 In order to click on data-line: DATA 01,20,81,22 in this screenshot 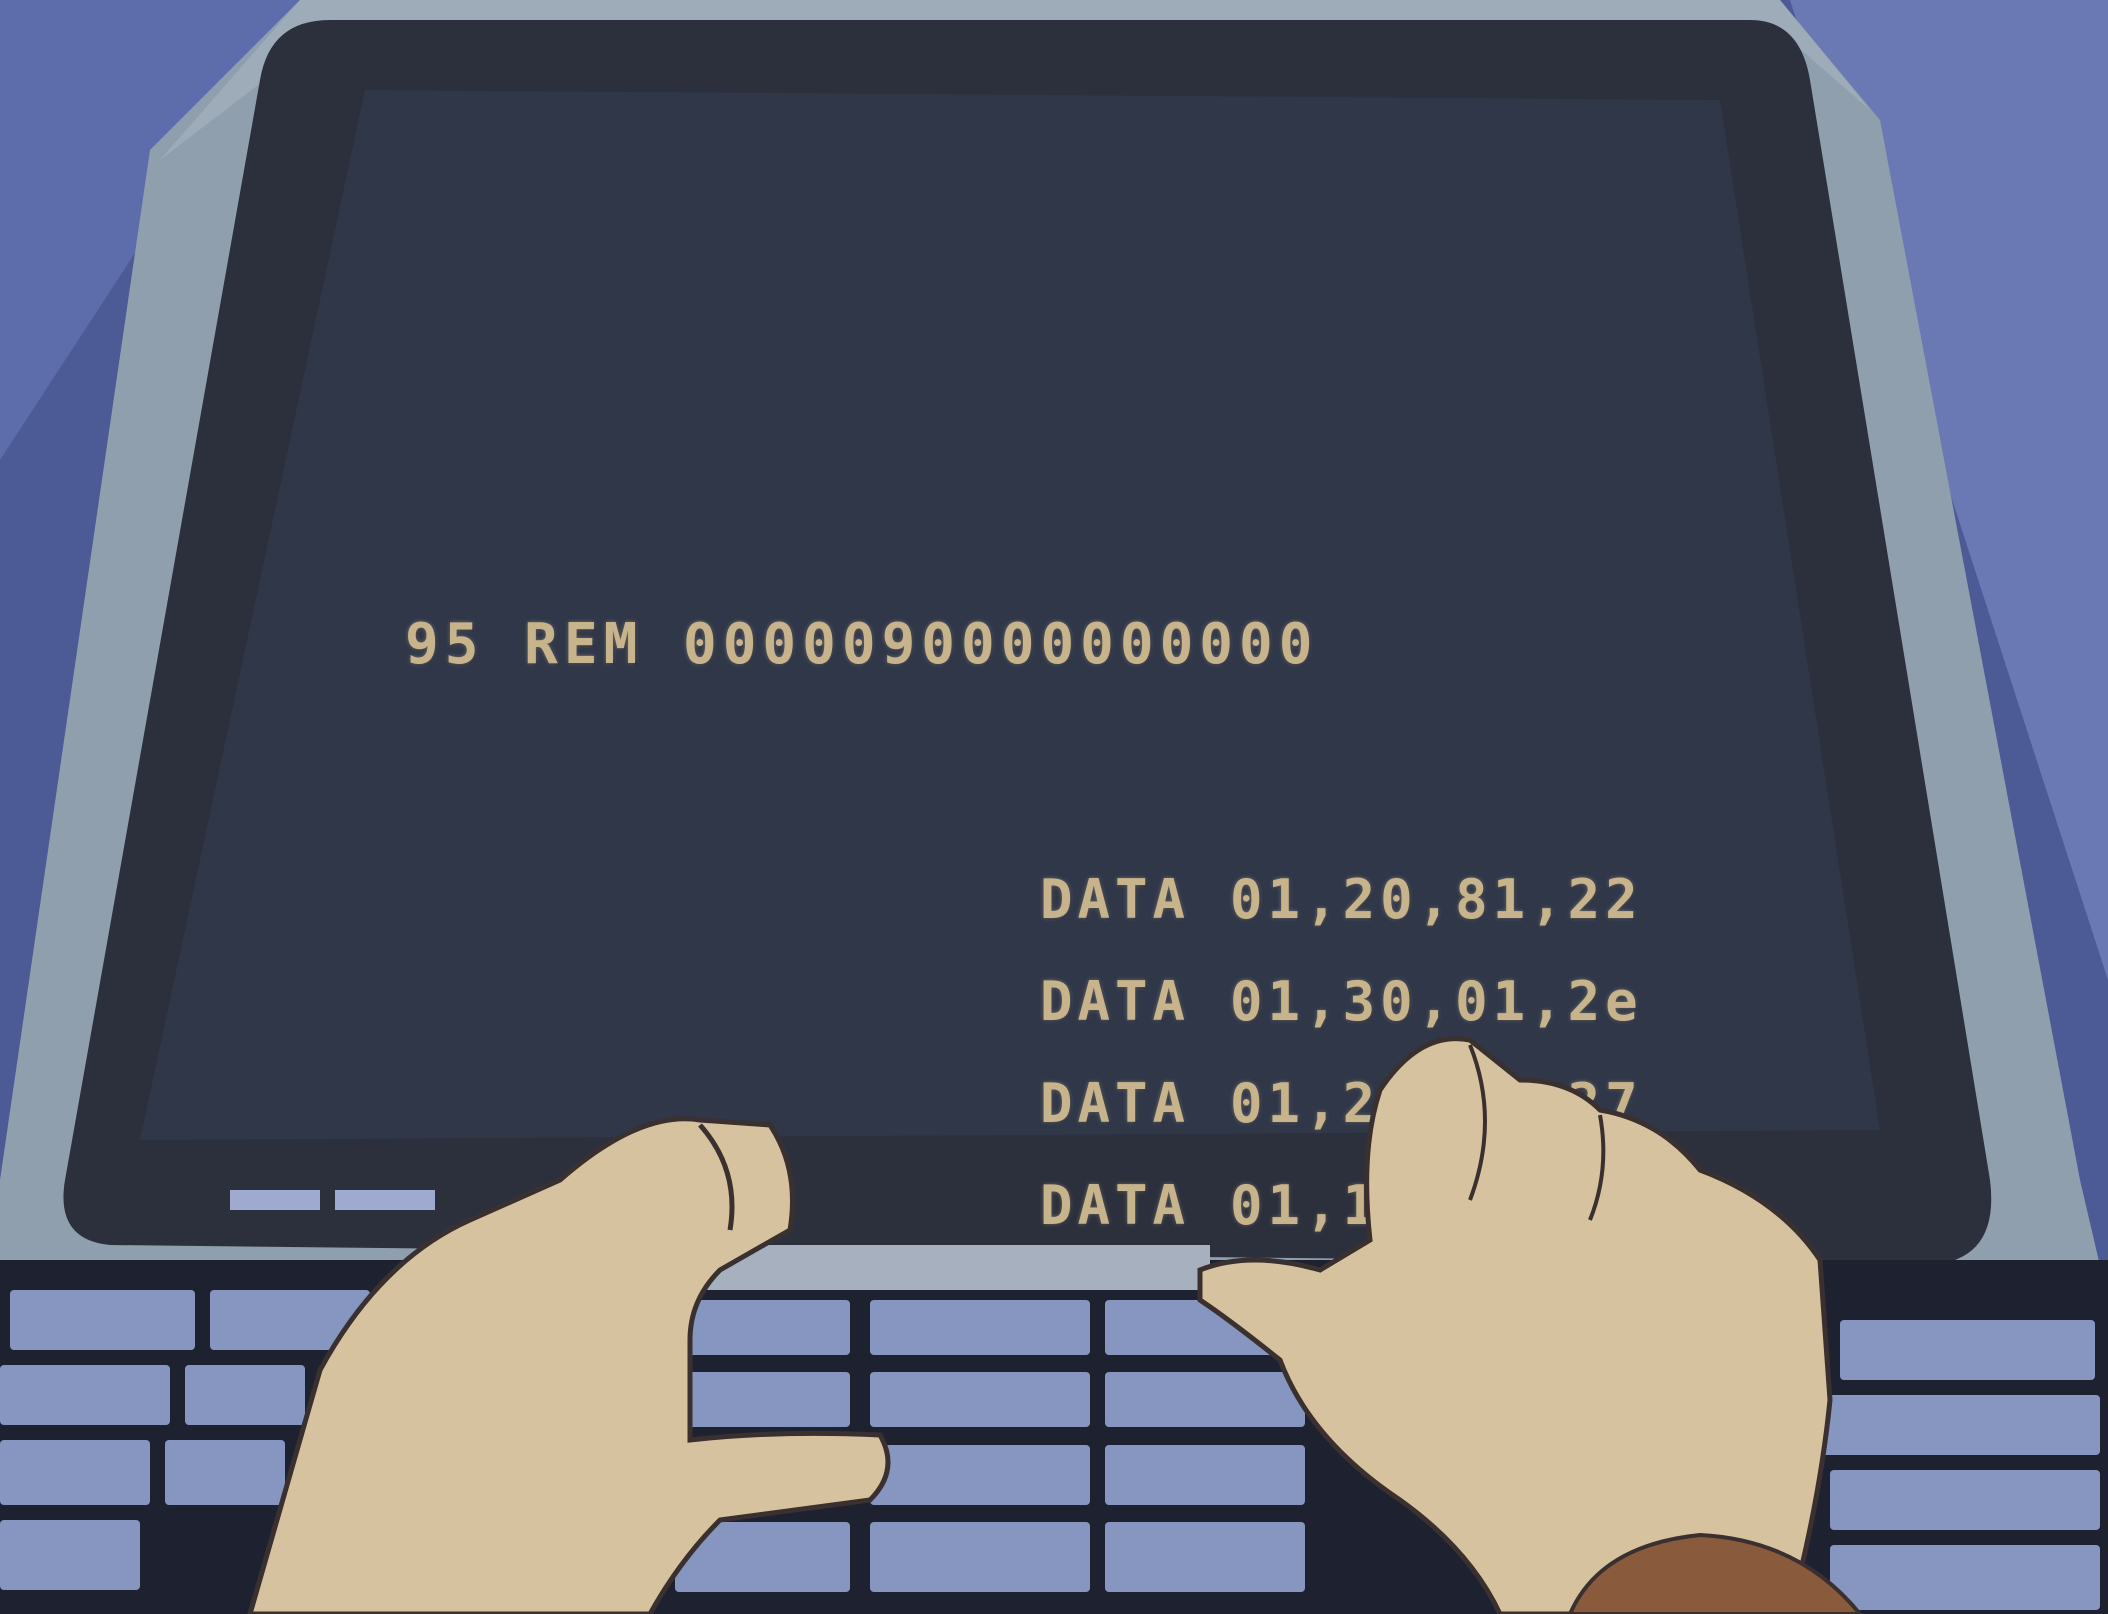, I will do `click(1341, 900)`.